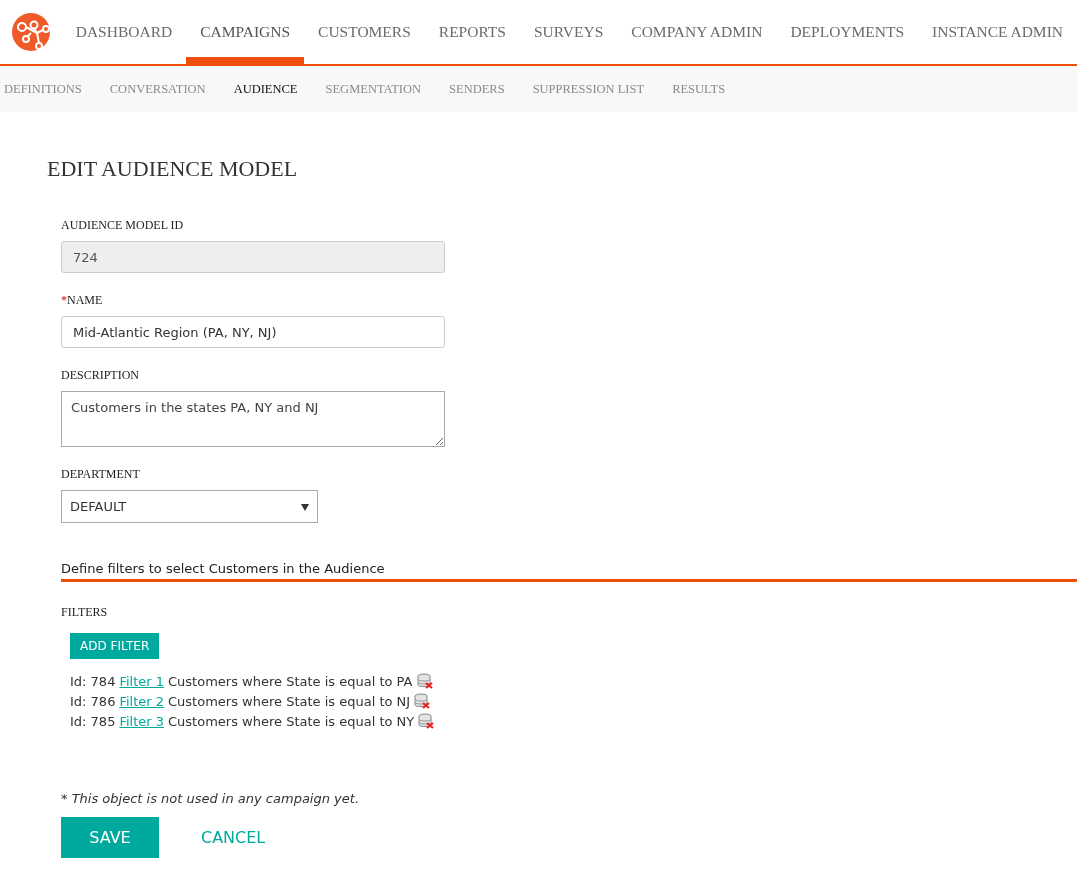 Image resolution: width=1077 pixels, height=875 pixels. What do you see at coordinates (157, 89) in the screenshot?
I see `subnav-tab: CONVERSATION` at bounding box center [157, 89].